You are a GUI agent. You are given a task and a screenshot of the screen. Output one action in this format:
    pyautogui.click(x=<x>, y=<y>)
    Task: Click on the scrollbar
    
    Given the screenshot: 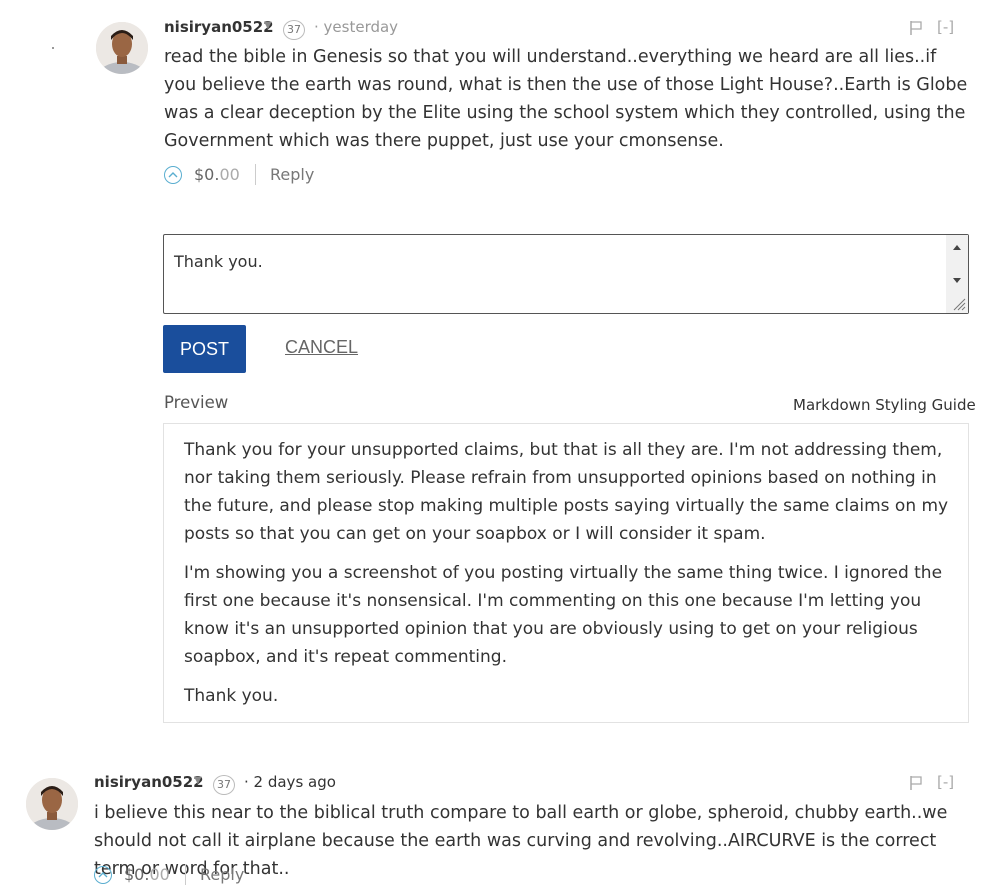 What is the action you would take?
    pyautogui.click(x=957, y=274)
    